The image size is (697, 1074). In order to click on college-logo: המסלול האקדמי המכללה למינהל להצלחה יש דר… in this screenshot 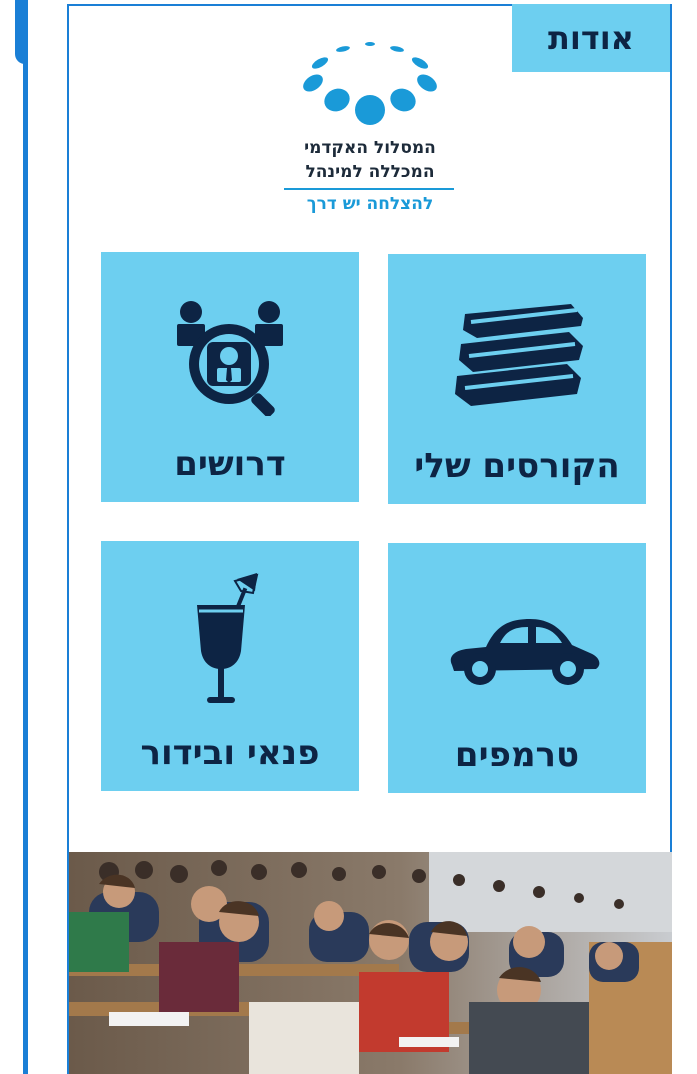, I will do `click(370, 133)`.